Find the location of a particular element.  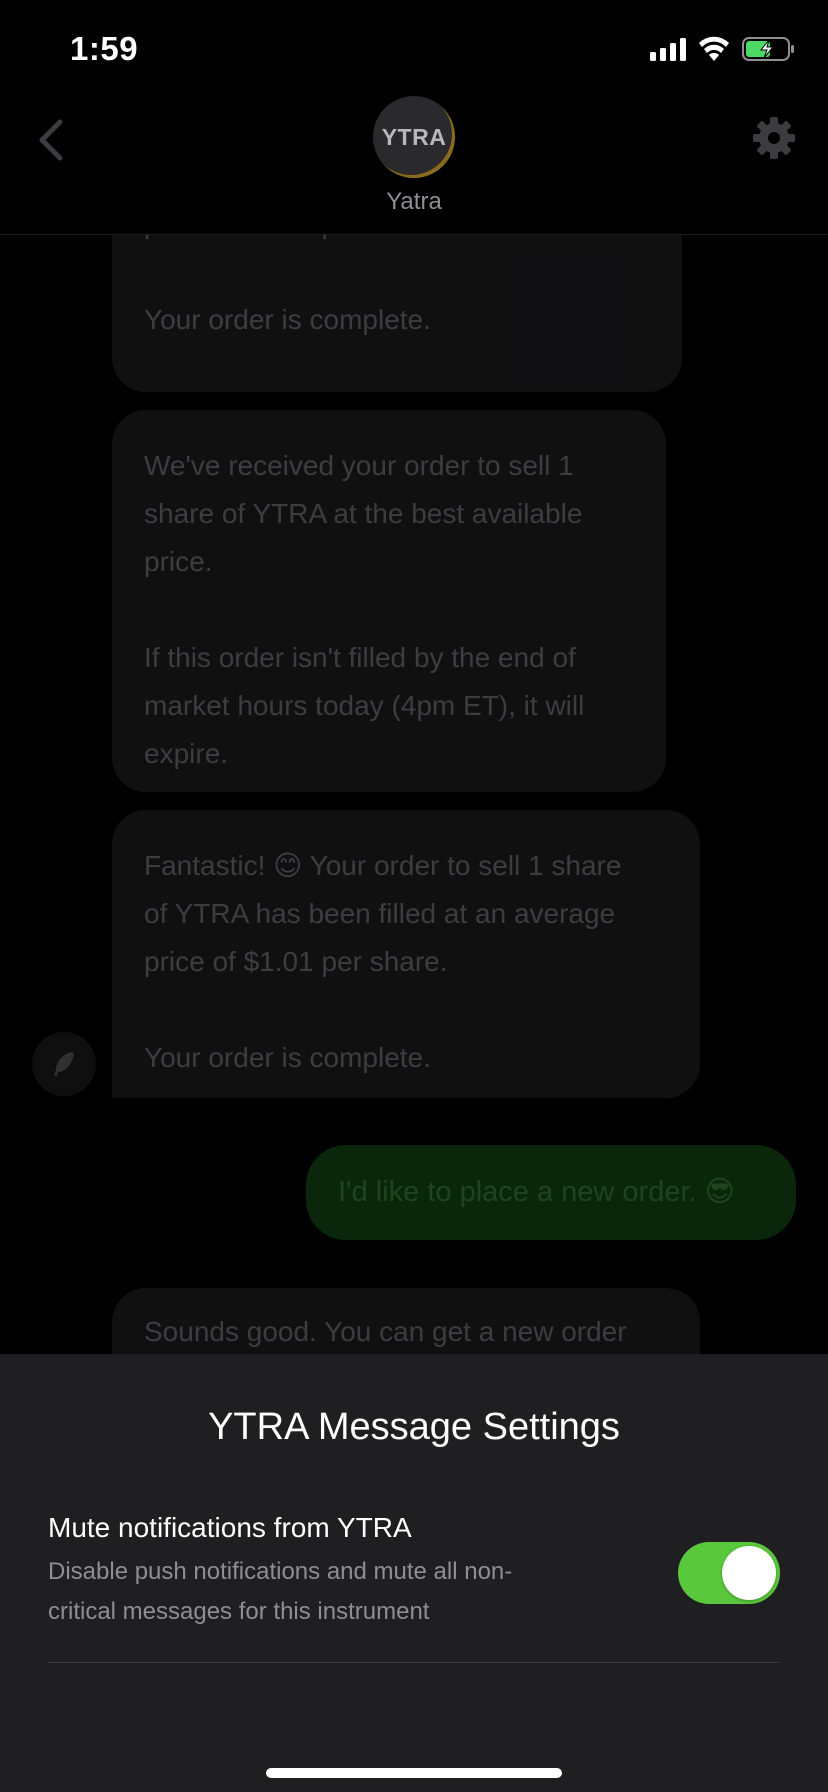

avatar-text: YTRA is located at coordinates (414, 136).